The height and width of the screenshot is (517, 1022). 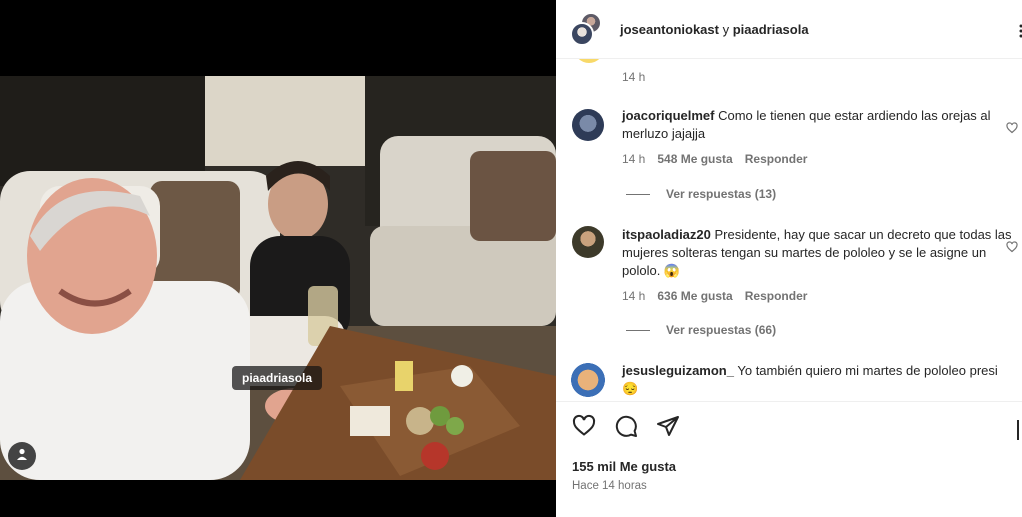 I want to click on view-replies-button: Ver respuestas (66), so click(x=701, y=330).